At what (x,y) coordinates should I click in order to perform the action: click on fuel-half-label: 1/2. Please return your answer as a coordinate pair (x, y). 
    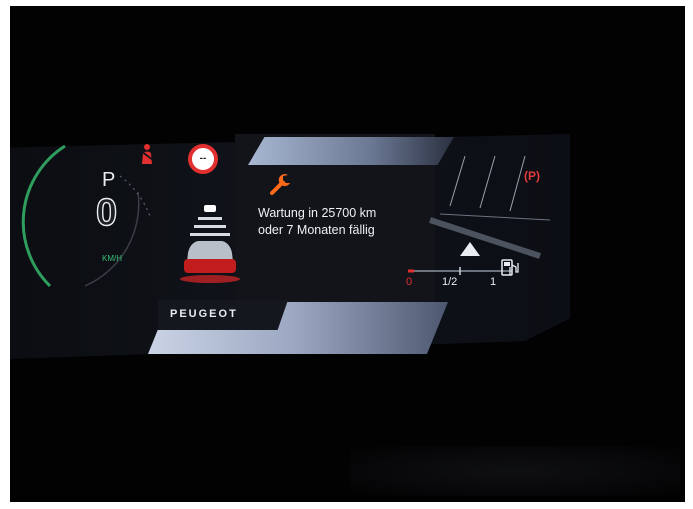
    Looking at the image, I should click on (450, 282).